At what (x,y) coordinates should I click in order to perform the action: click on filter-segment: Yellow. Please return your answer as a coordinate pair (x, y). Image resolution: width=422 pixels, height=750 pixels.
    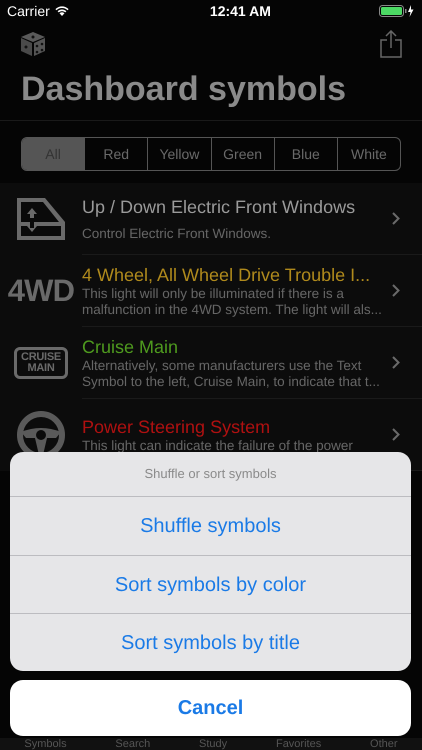
    Looking at the image, I should click on (179, 154).